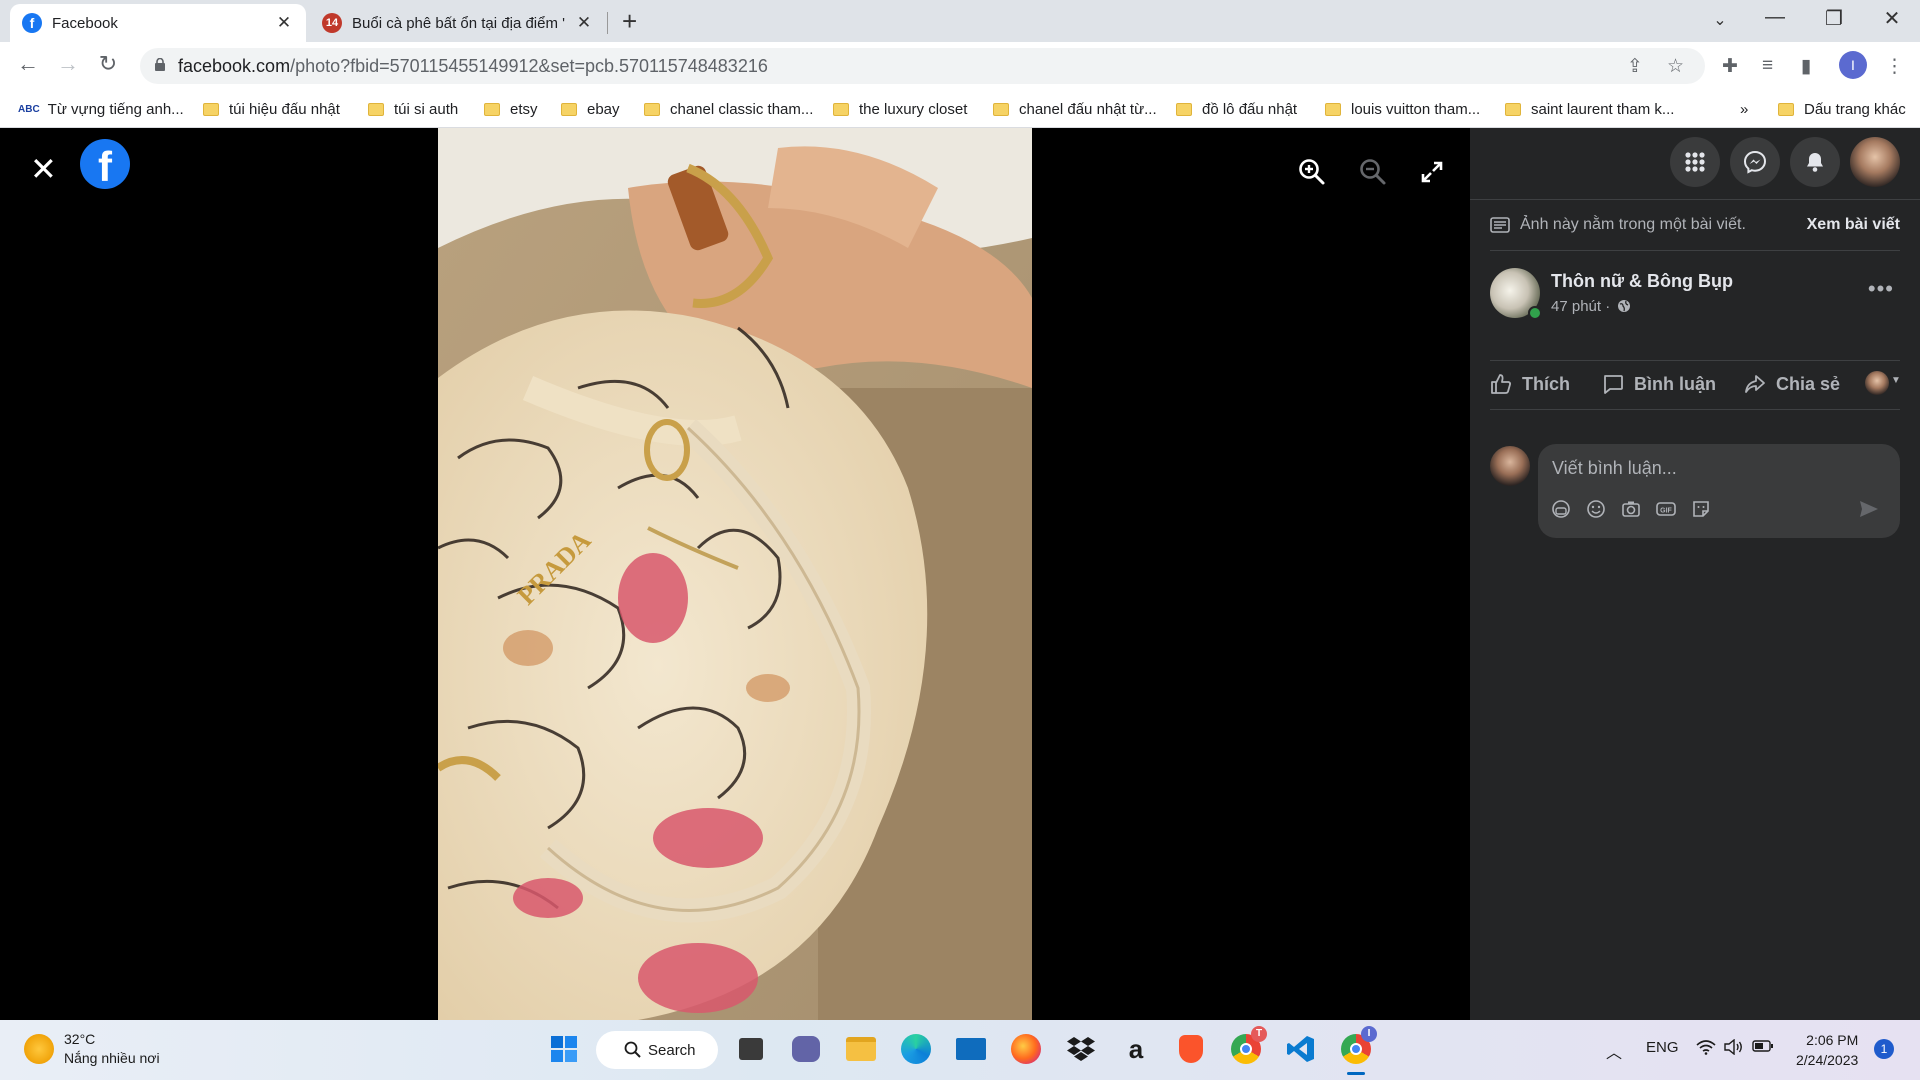 Image resolution: width=1920 pixels, height=1080 pixels. Describe the element at coordinates (1734, 1048) in the screenshot. I see `volume-icon` at that location.